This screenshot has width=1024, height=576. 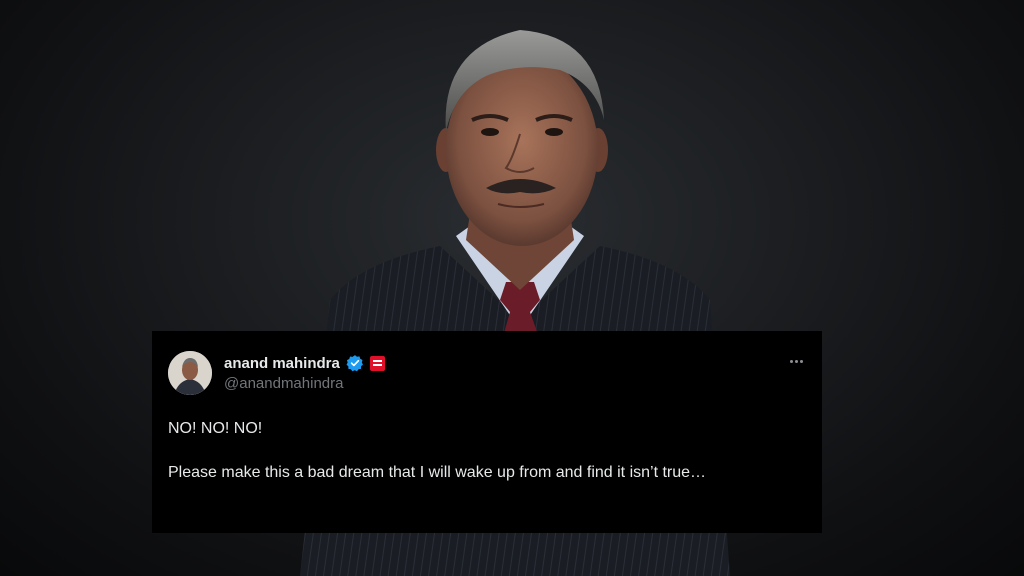 What do you see at coordinates (215, 428) in the screenshot?
I see `tweet-text-line: NO! NO! NO!` at bounding box center [215, 428].